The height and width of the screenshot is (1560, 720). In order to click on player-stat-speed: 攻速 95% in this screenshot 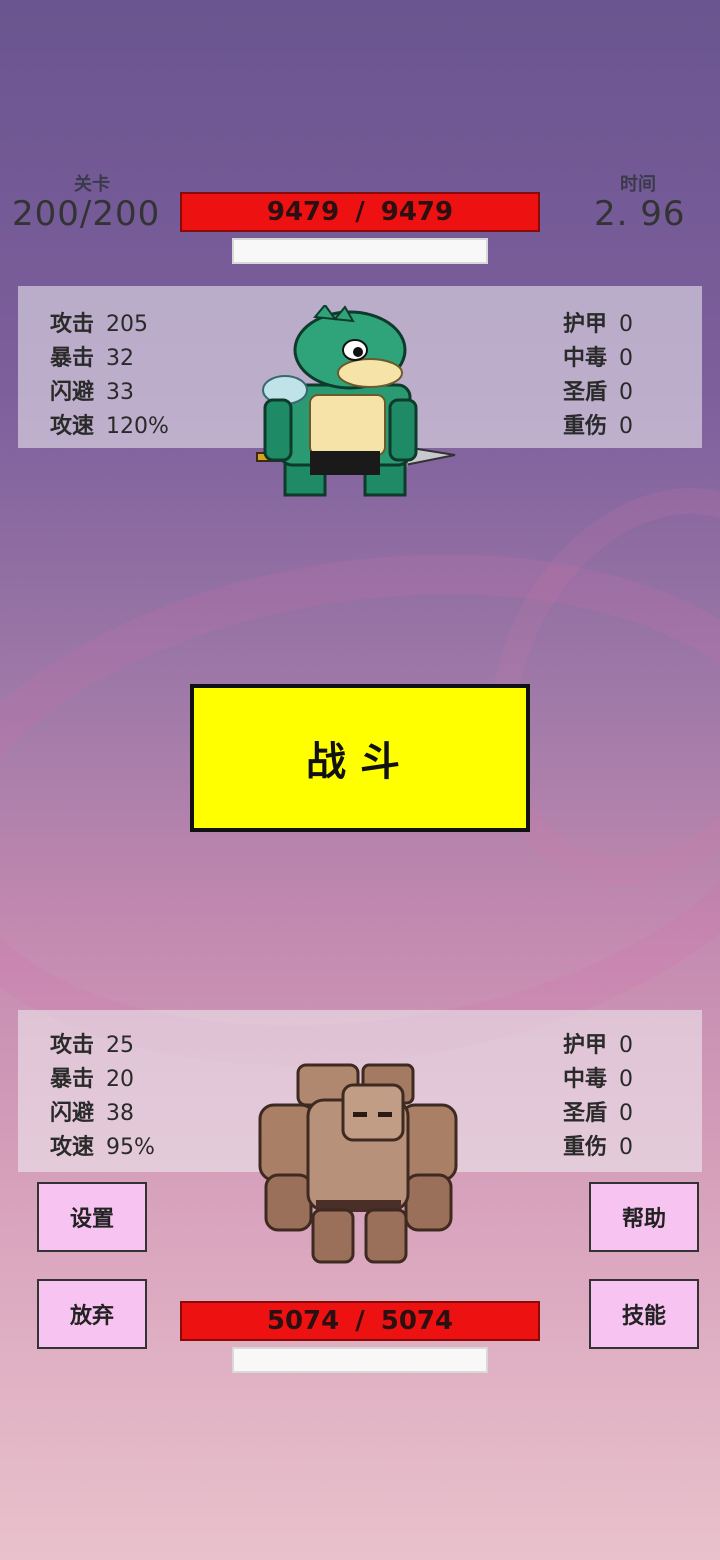, I will do `click(102, 1147)`.